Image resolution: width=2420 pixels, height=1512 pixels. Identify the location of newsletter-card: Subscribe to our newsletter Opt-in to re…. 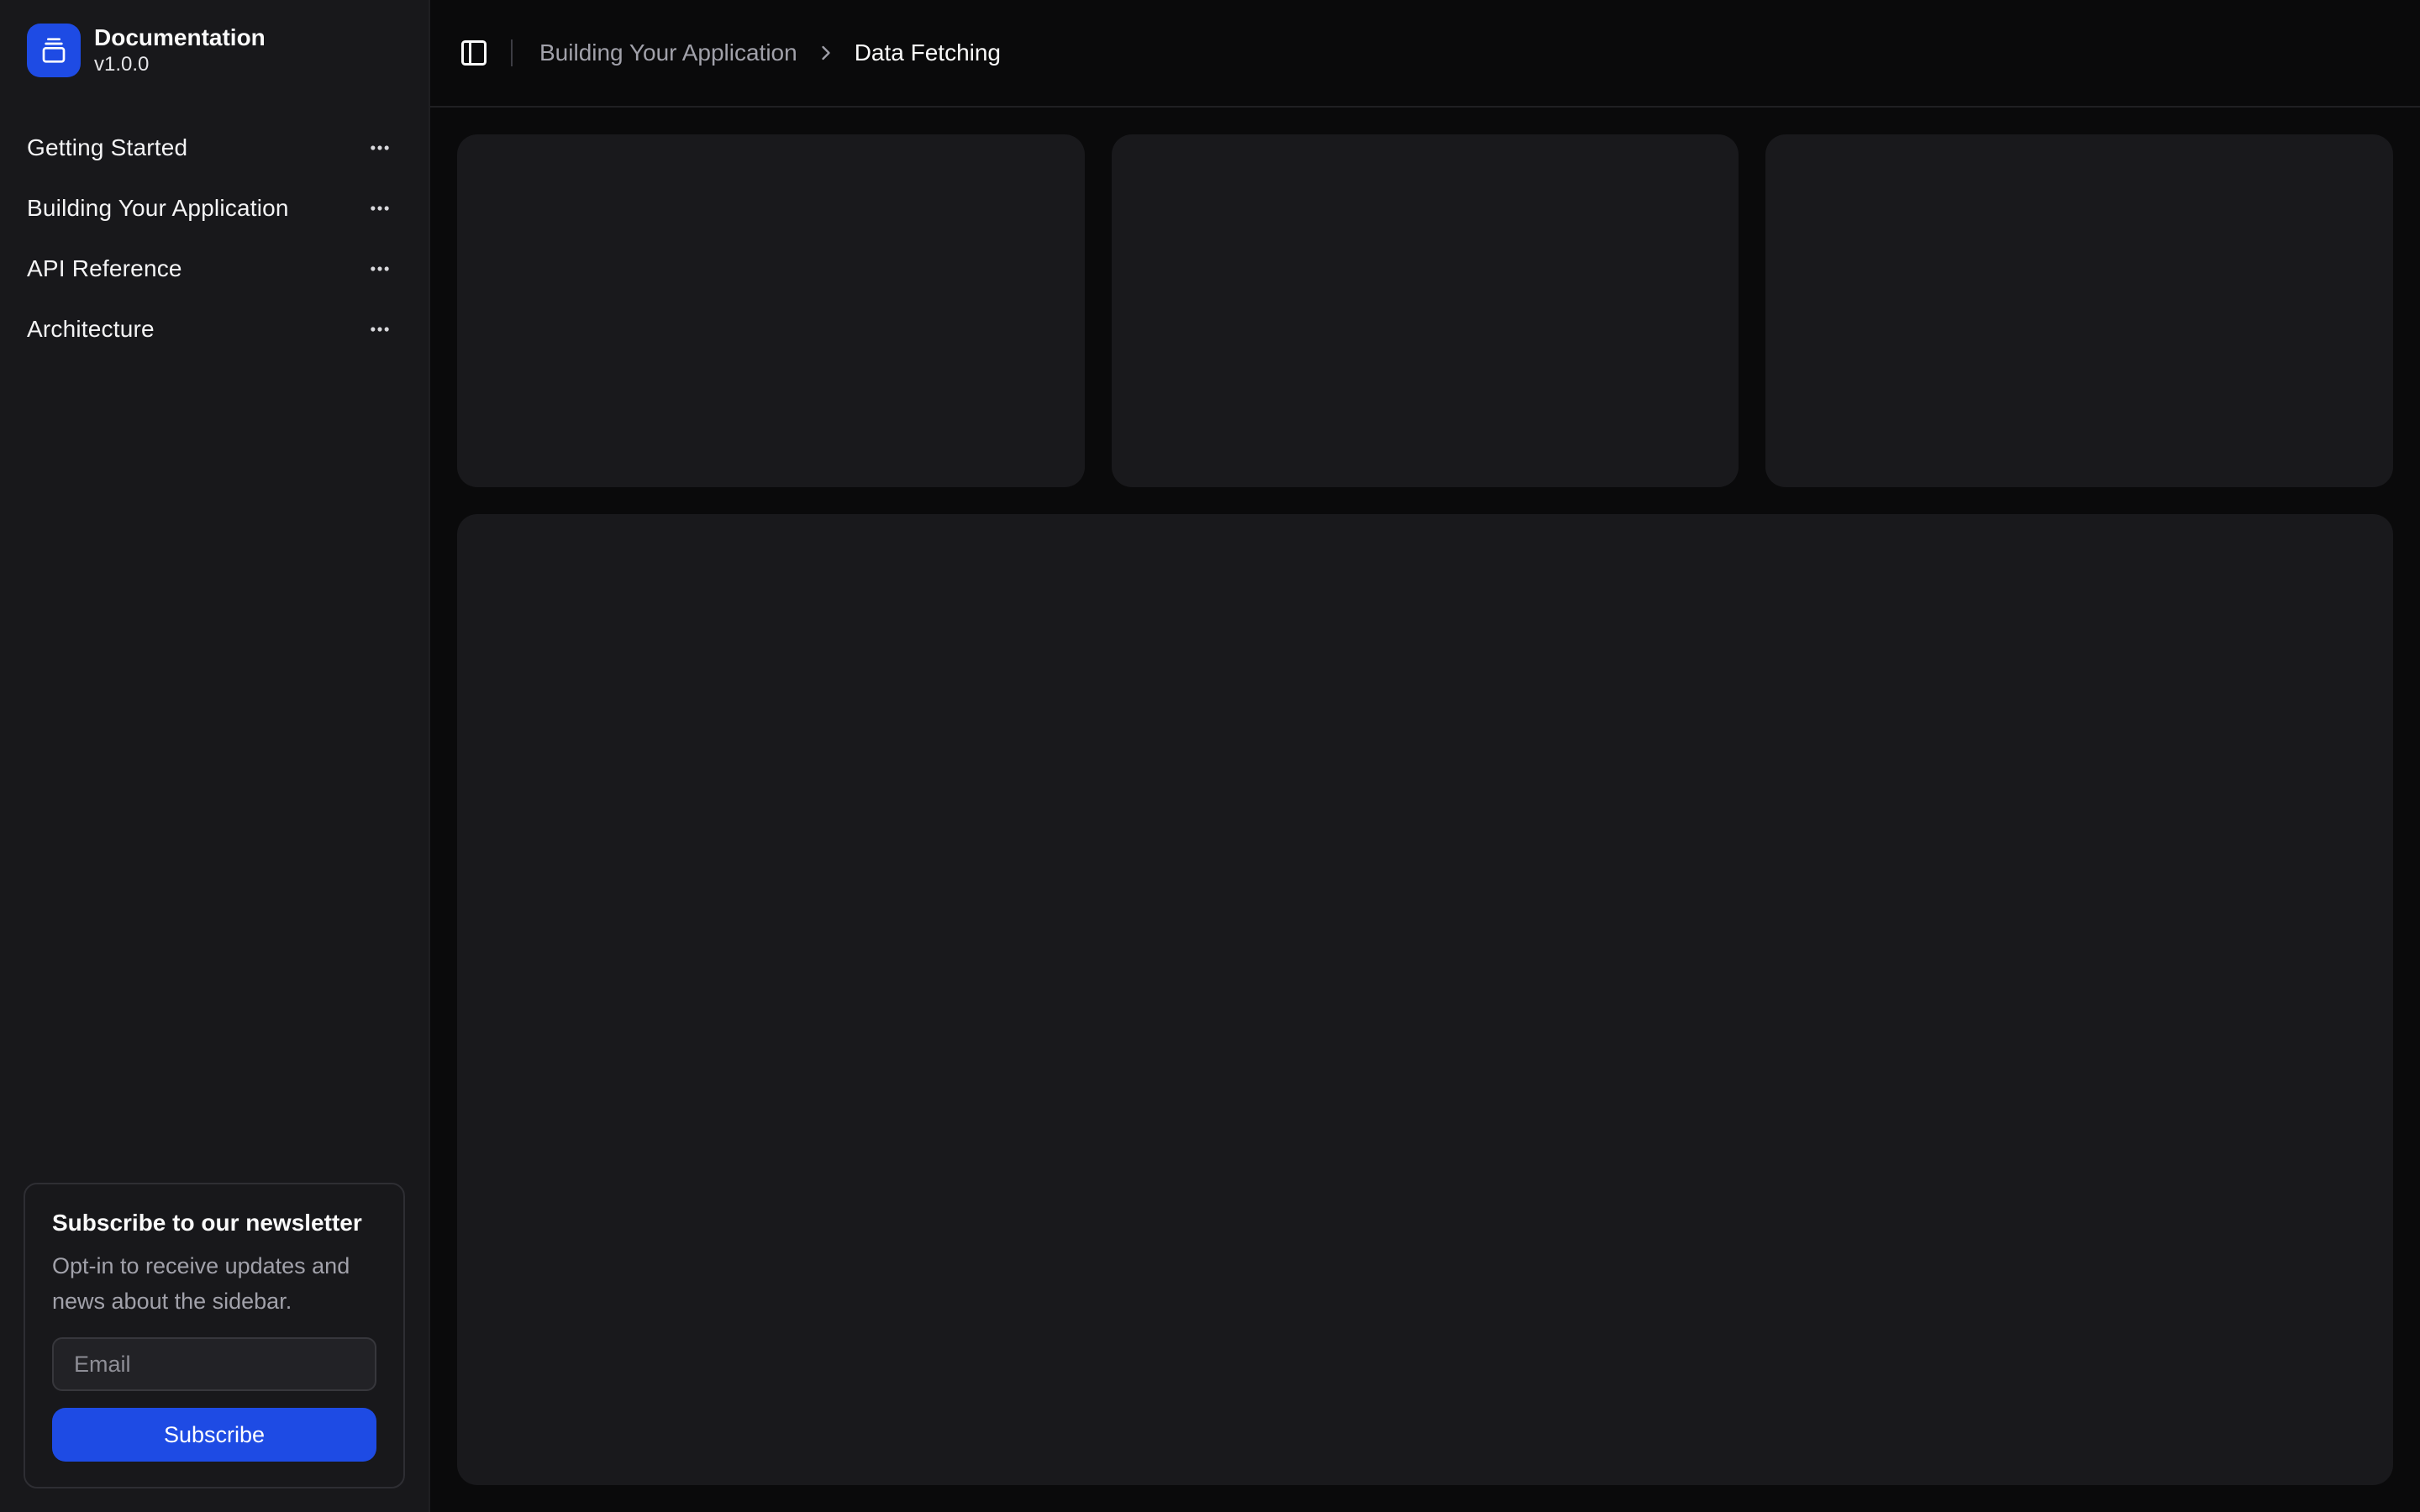
(214, 1335).